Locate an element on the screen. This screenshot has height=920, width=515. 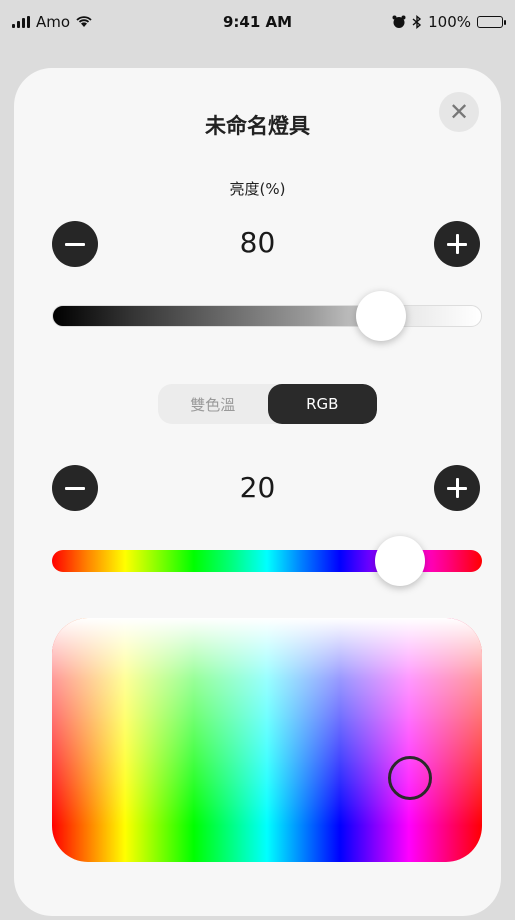
status-time: 9:41 AM is located at coordinates (257, 22).